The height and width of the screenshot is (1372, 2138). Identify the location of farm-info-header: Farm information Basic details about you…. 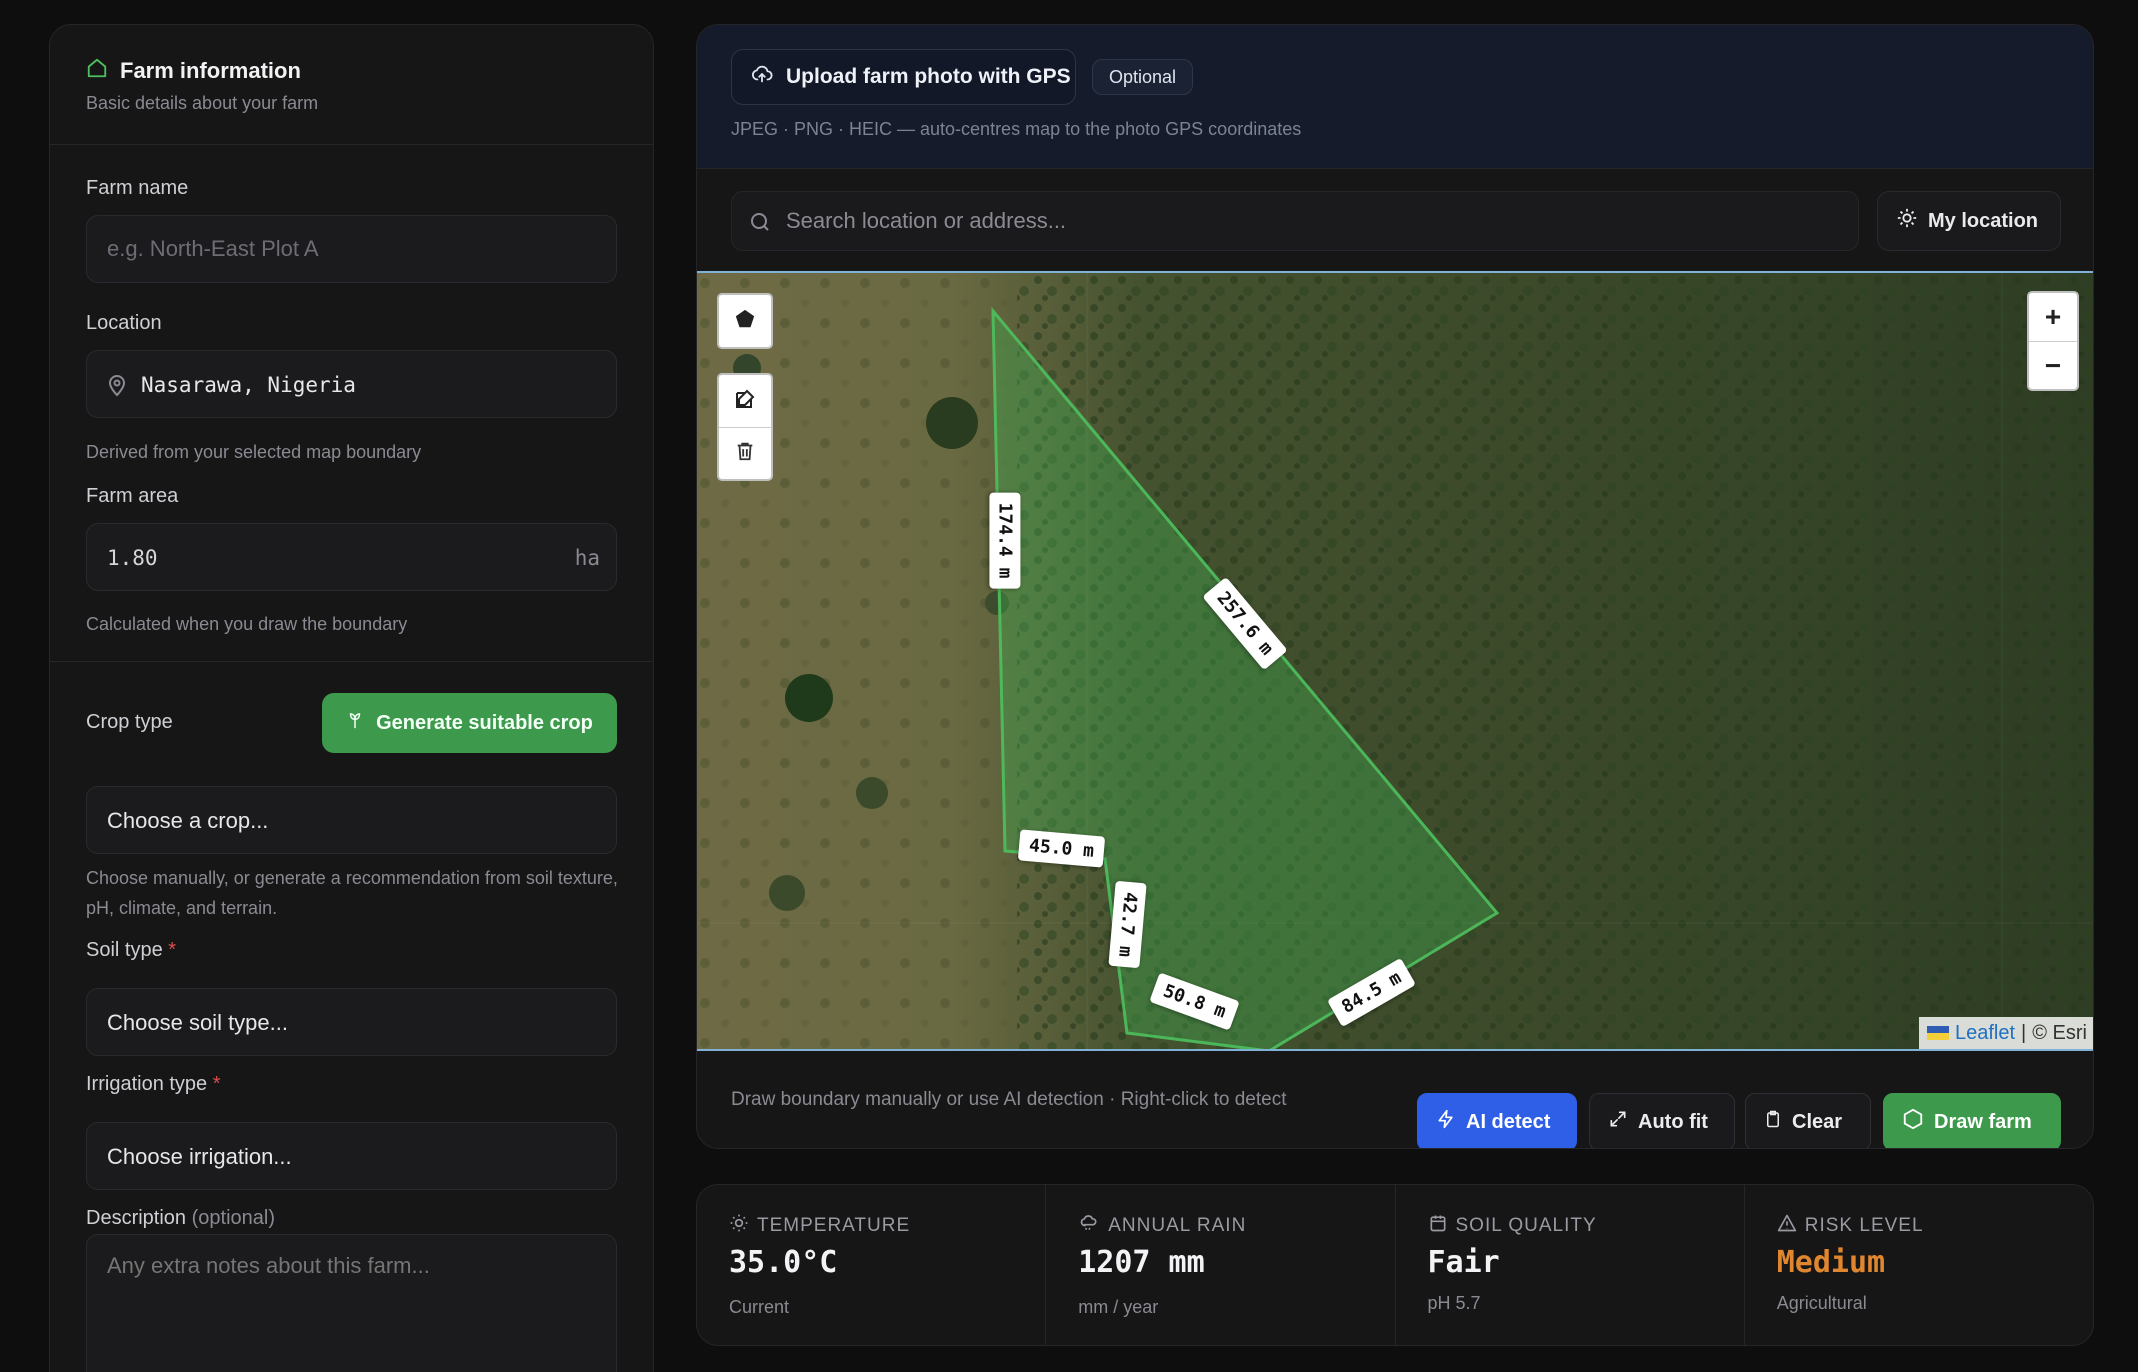
(351, 85).